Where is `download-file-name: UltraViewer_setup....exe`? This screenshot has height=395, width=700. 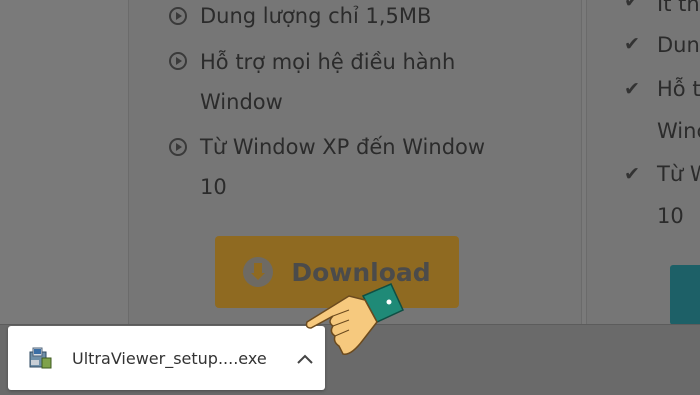
download-file-name: UltraViewer_setup....exe is located at coordinates (169, 358).